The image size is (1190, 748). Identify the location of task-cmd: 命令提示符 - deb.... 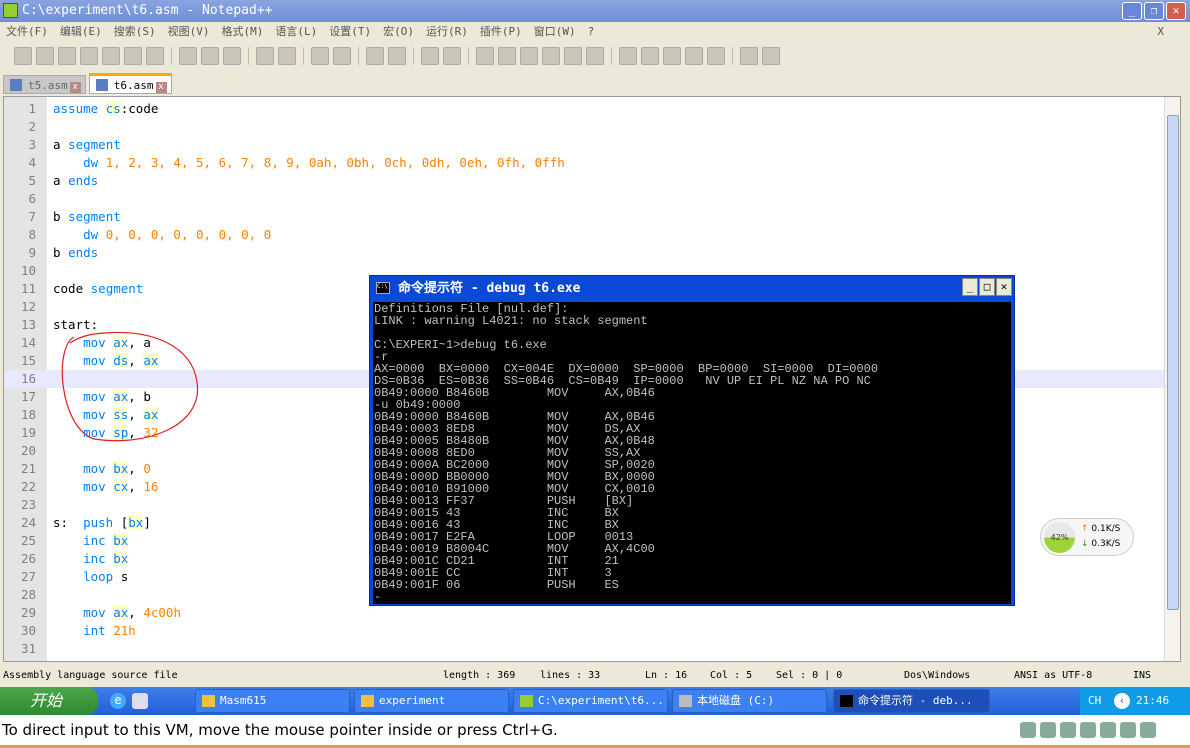
(911, 701).